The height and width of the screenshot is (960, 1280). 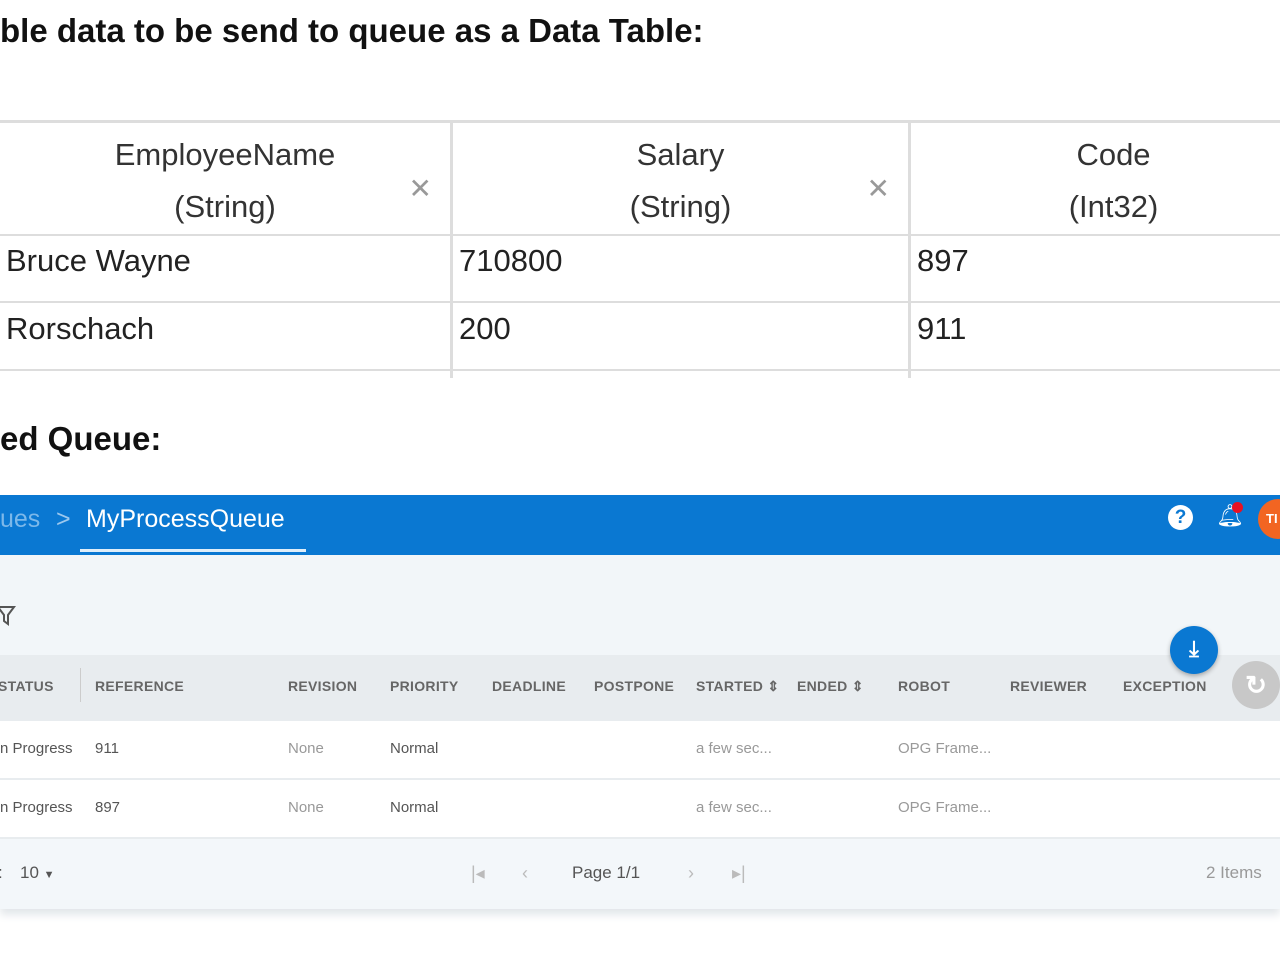 What do you see at coordinates (485, 329) in the screenshot?
I see `table-cell: 200` at bounding box center [485, 329].